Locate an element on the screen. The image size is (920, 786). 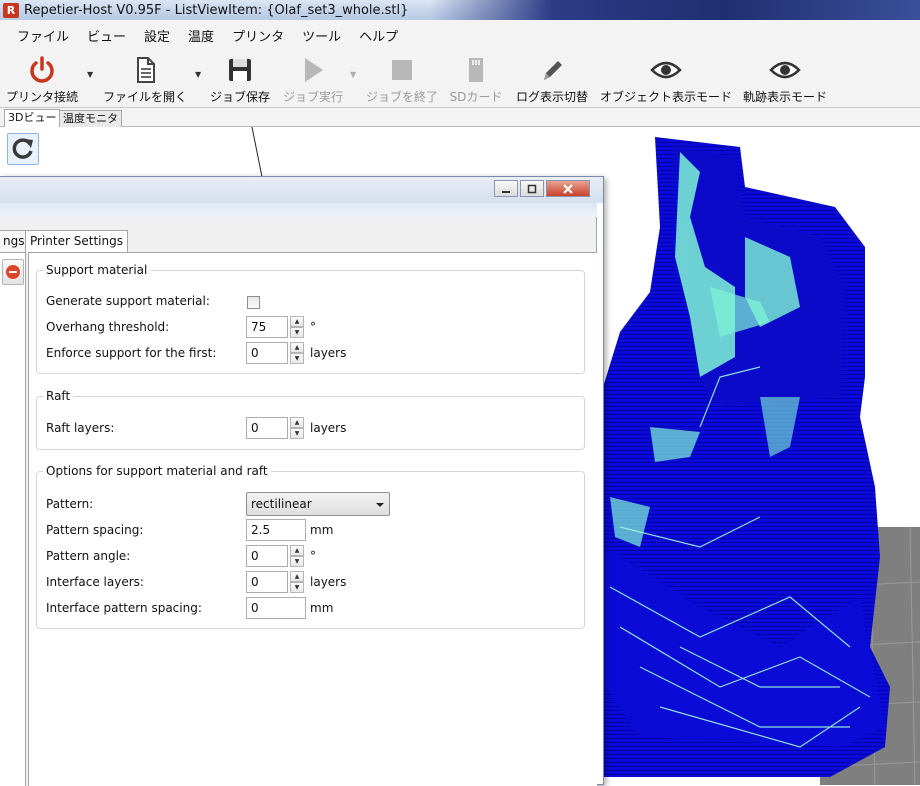
maximize-button is located at coordinates (532, 188).